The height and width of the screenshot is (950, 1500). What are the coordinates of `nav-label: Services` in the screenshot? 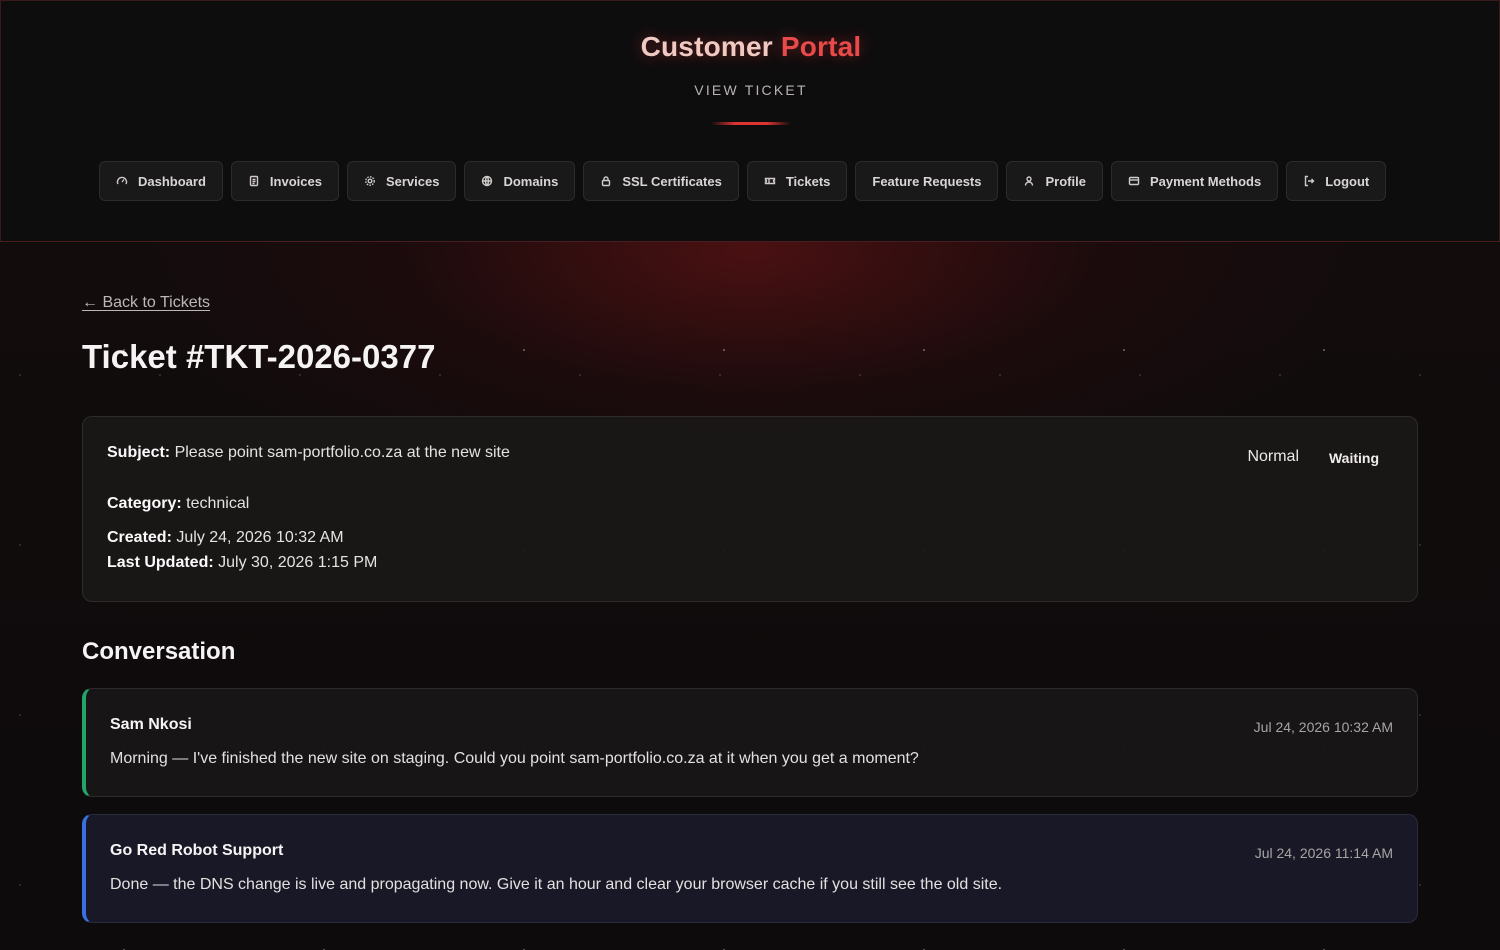 It's located at (412, 181).